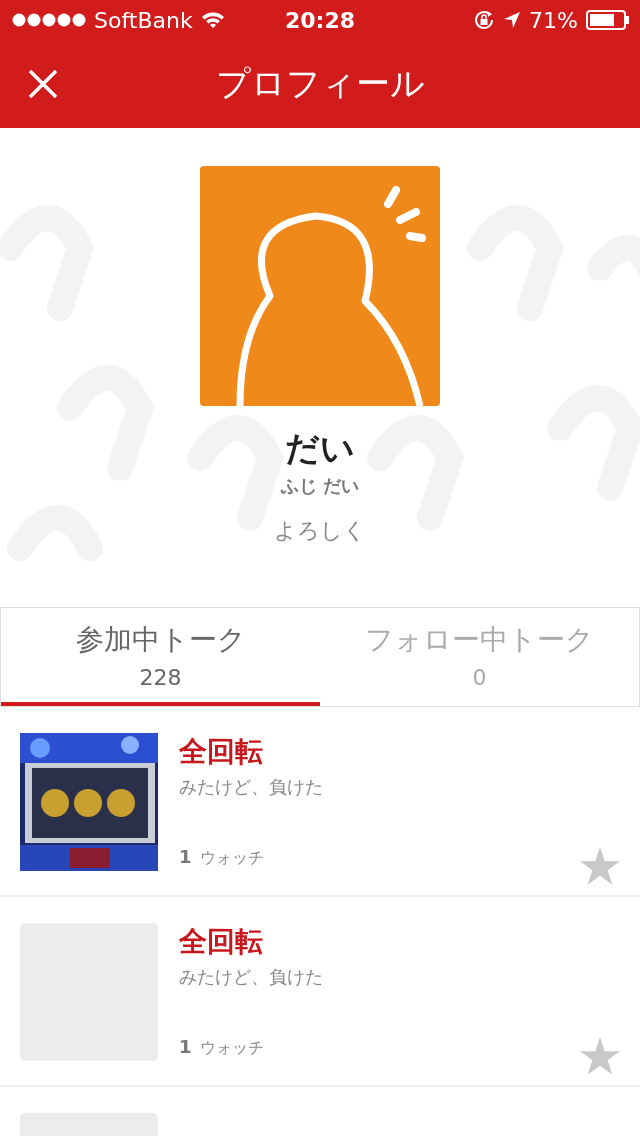 This screenshot has width=640, height=1136. I want to click on rotation-lock-icon, so click(484, 20).